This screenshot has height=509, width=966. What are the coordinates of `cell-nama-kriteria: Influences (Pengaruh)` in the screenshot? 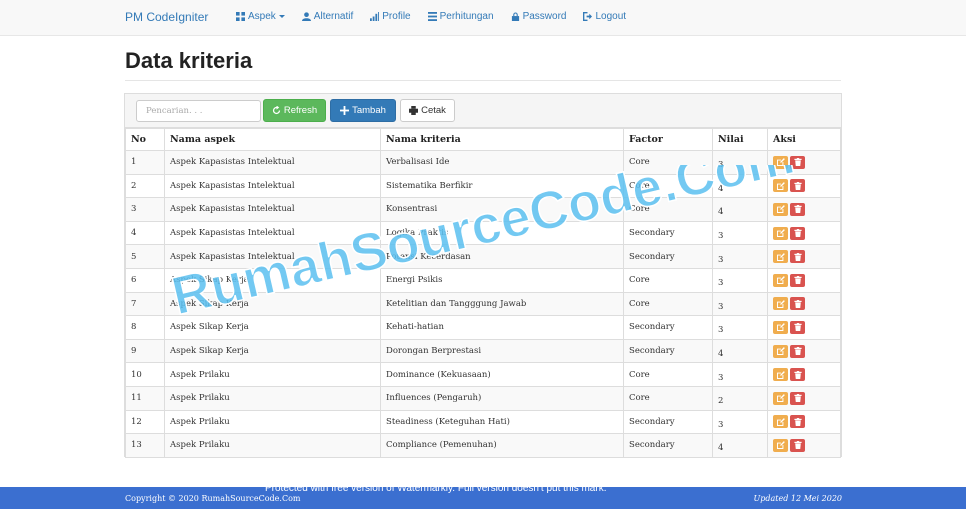 It's located at (502, 398).